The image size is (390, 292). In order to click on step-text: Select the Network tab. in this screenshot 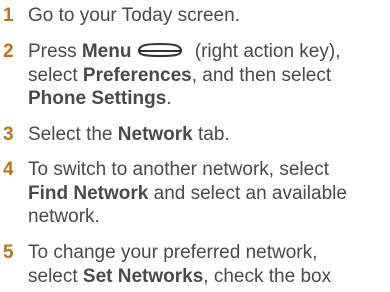, I will do `click(209, 135)`.